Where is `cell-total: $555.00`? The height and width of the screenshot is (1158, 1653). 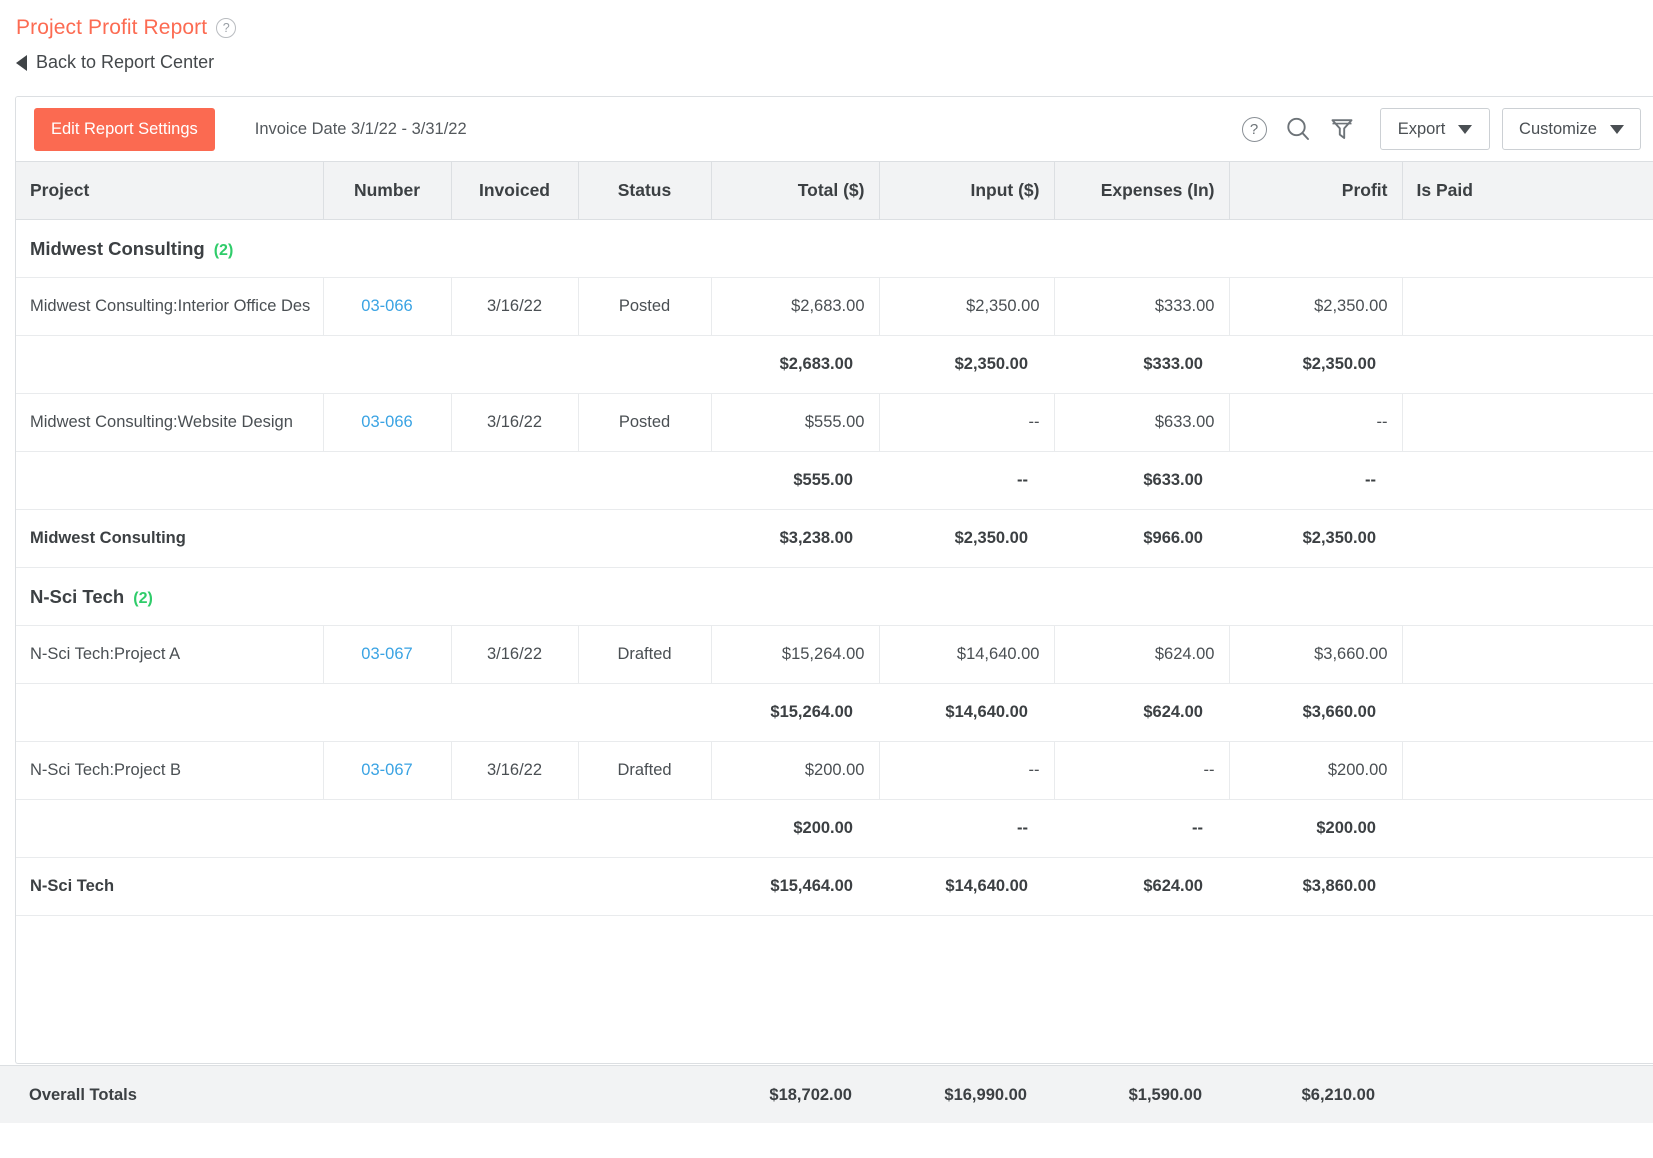 cell-total: $555.00 is located at coordinates (795, 422).